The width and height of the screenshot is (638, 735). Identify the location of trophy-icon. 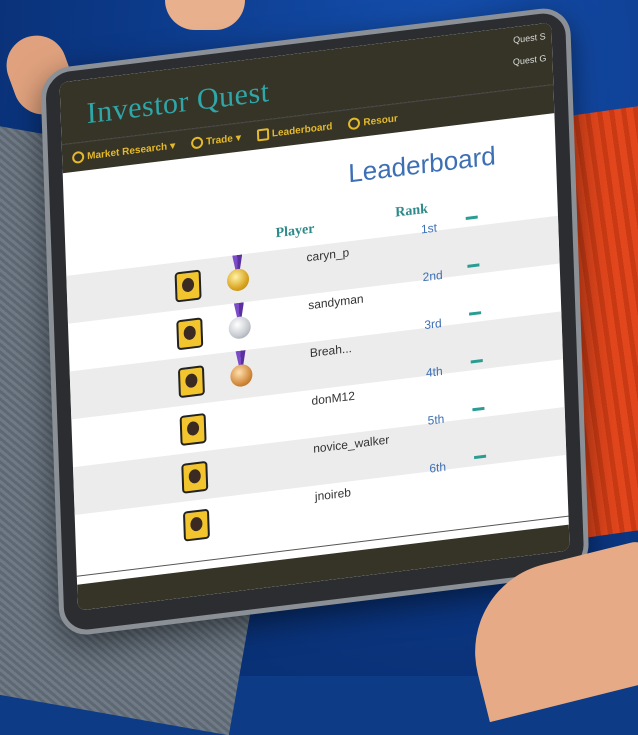
(263, 135).